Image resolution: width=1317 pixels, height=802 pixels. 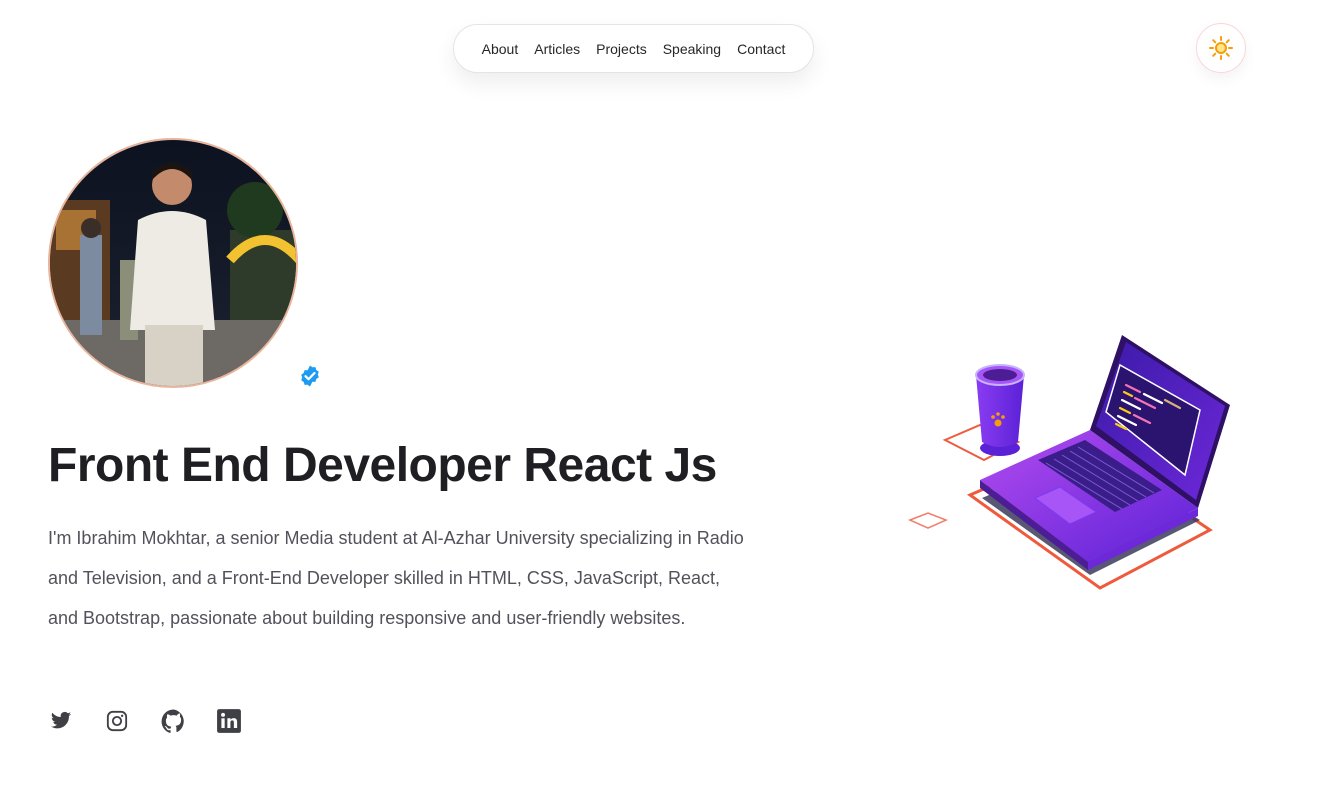 I want to click on instagram-link, so click(x=117, y=721).